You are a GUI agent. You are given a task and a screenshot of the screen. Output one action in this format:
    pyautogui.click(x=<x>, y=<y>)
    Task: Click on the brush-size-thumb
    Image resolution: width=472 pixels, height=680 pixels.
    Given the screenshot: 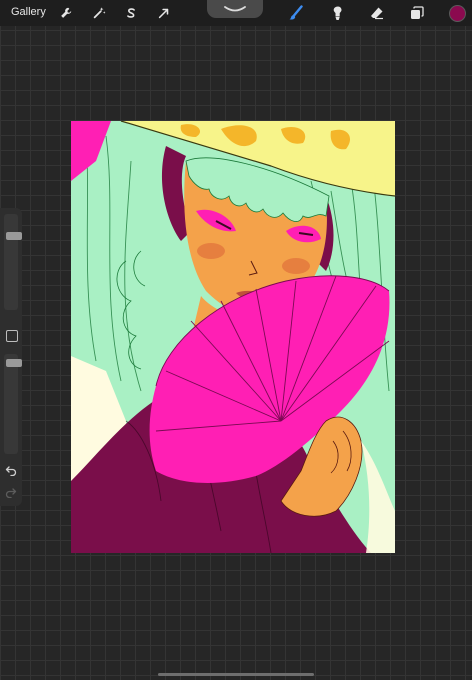 What is the action you would take?
    pyautogui.click(x=14, y=236)
    